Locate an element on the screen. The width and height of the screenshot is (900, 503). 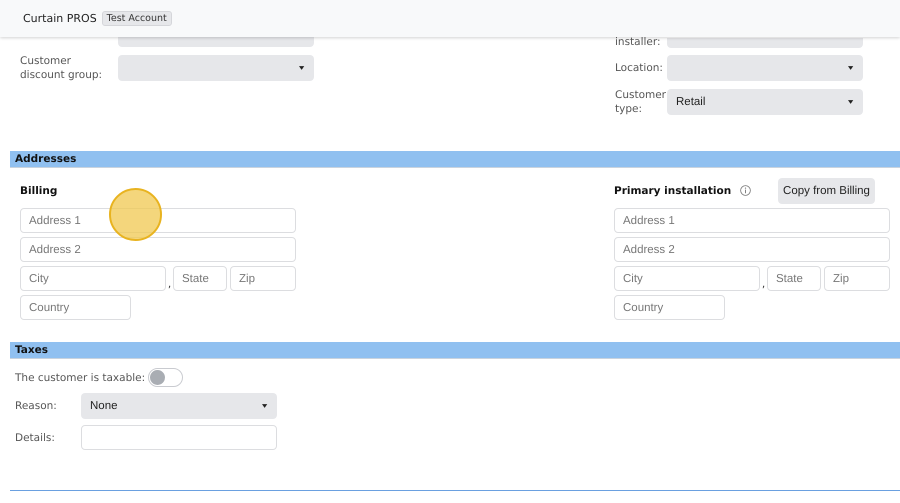
section-header: Taxes is located at coordinates (455, 350).